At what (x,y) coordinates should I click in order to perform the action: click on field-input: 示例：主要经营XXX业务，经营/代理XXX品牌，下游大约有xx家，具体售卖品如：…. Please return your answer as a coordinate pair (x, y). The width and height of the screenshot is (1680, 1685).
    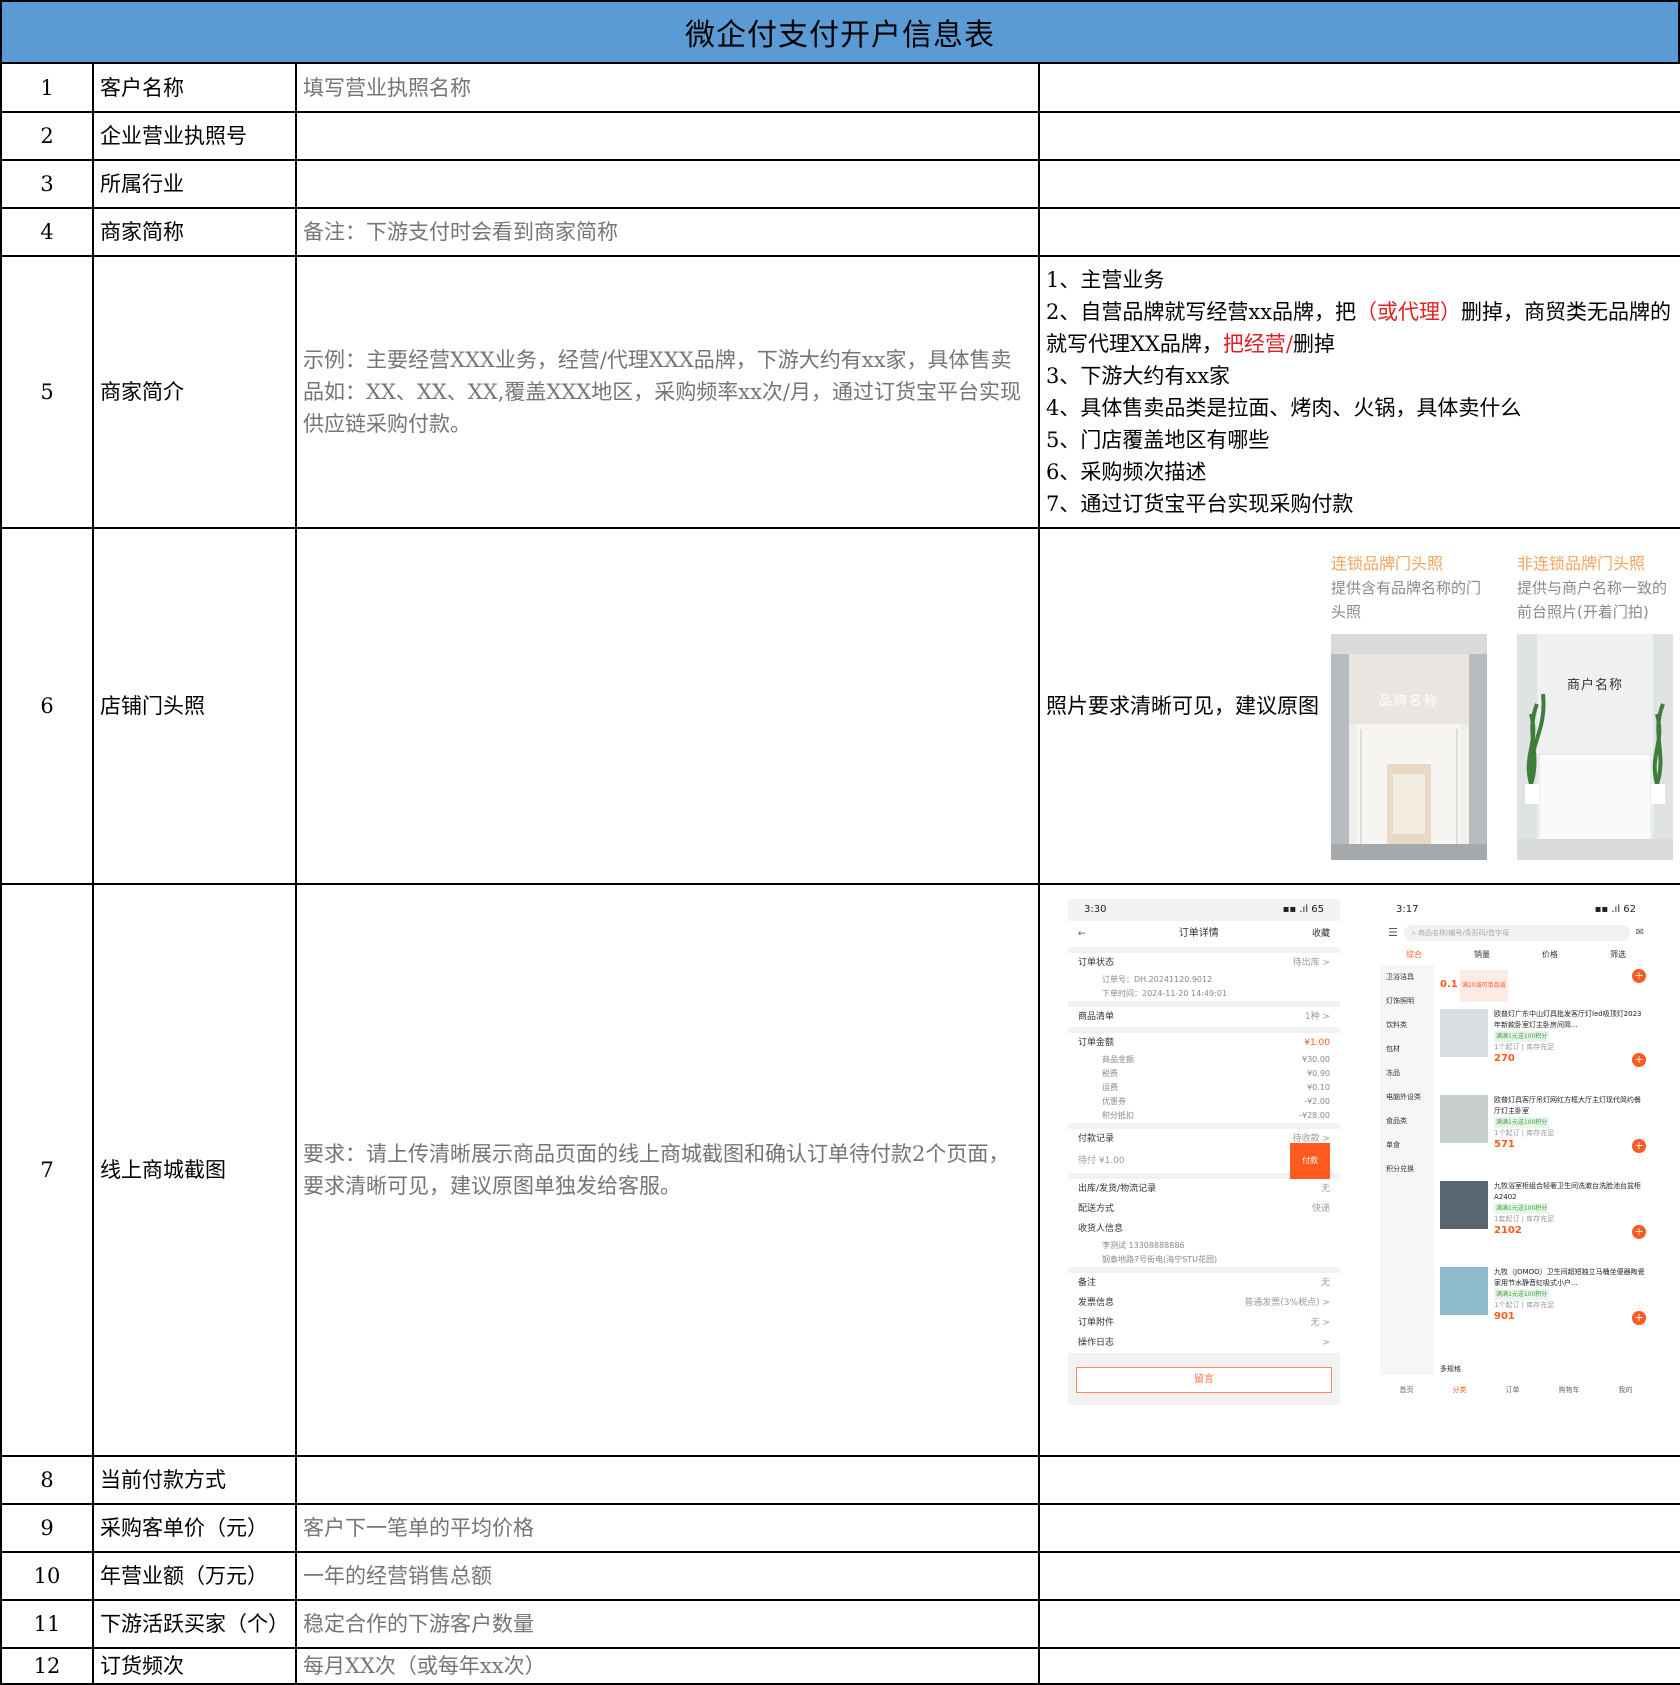
    Looking at the image, I should click on (667, 392).